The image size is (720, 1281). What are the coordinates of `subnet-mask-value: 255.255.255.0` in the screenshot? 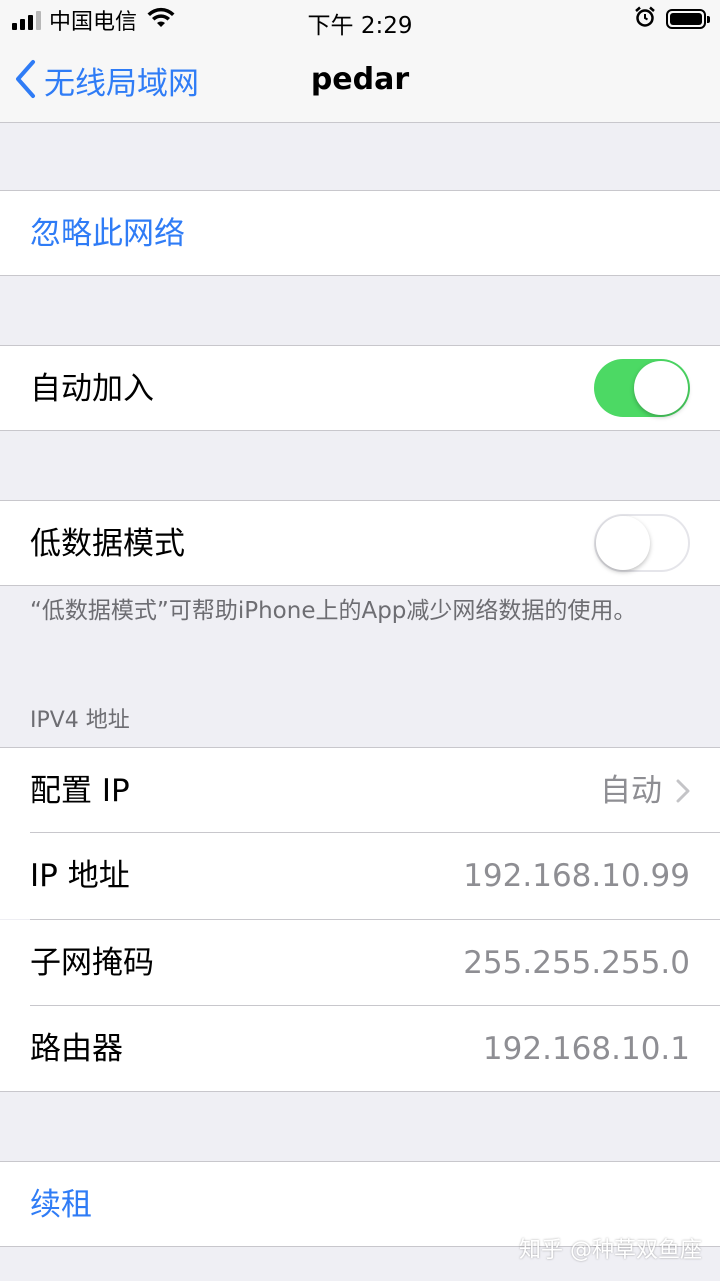 It's located at (576, 963).